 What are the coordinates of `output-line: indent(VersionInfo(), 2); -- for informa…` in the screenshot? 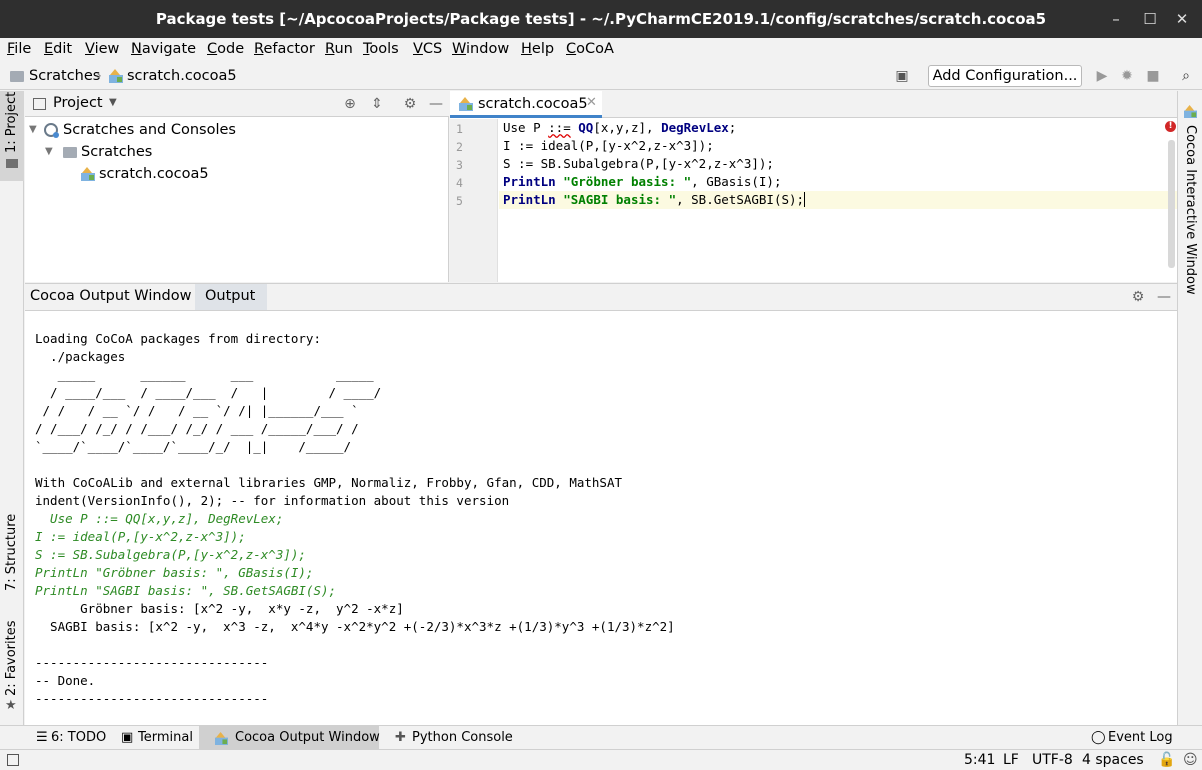 It's located at (272, 500).